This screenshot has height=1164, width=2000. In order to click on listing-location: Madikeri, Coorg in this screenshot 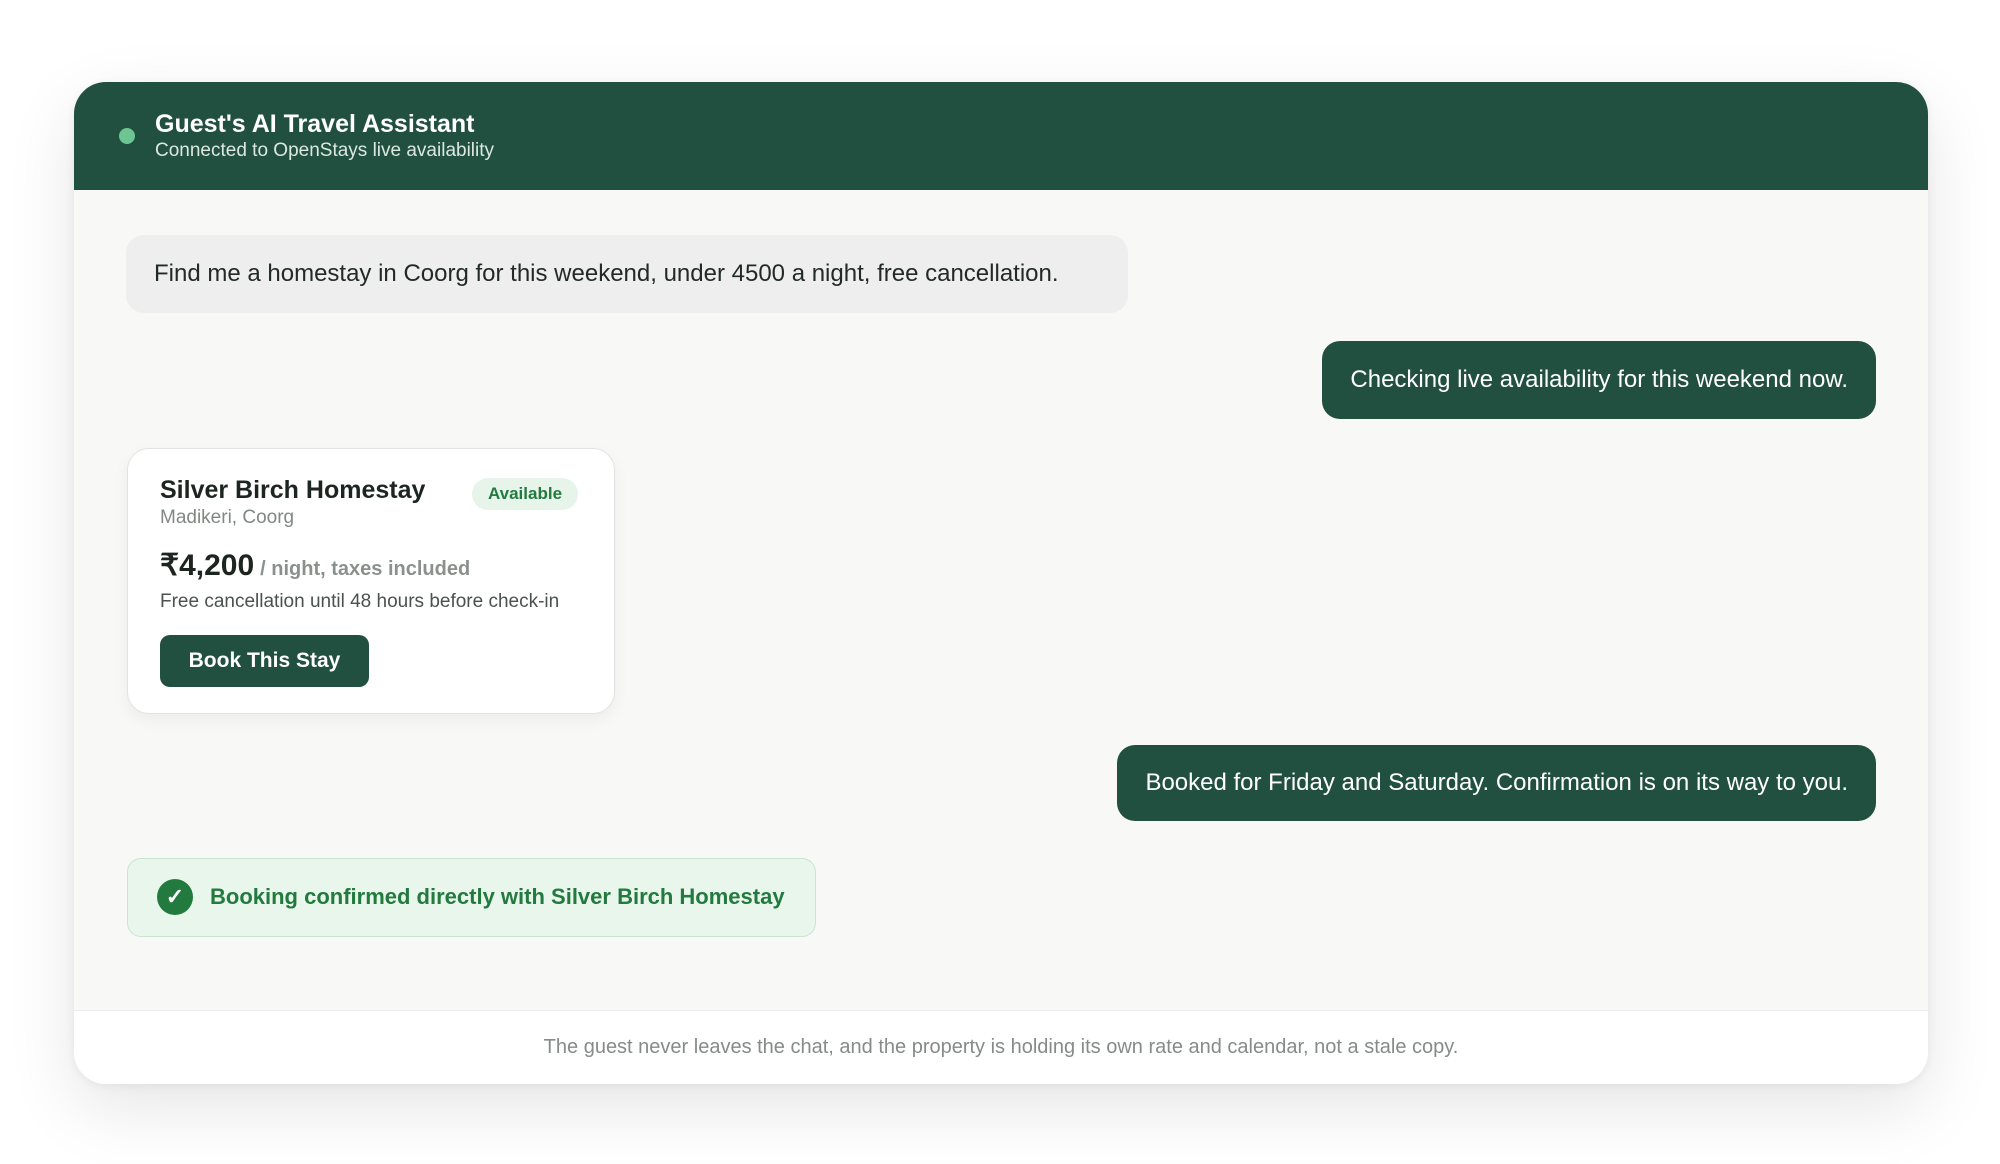, I will do `click(227, 517)`.